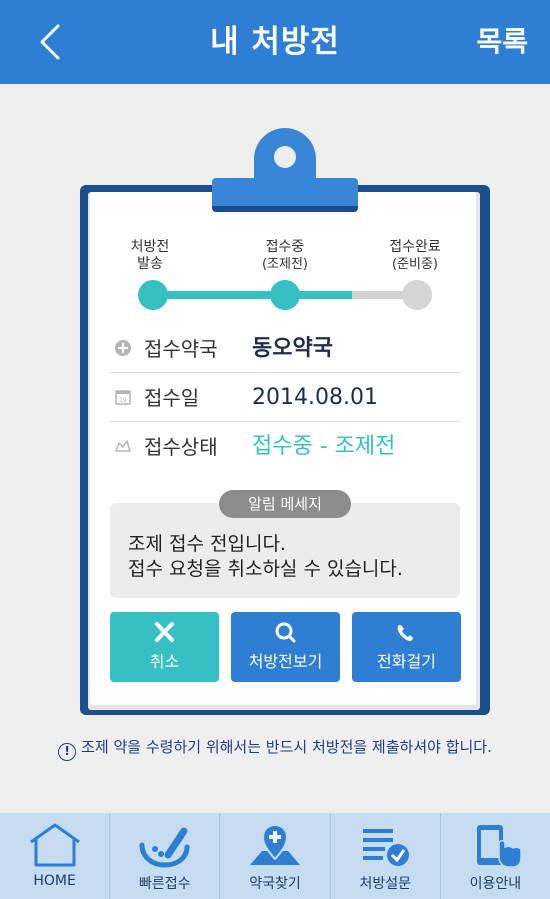 This screenshot has height=899, width=550. Describe the element at coordinates (285, 661) in the screenshot. I see `view-prescription-button-label: 처방전보기` at that location.